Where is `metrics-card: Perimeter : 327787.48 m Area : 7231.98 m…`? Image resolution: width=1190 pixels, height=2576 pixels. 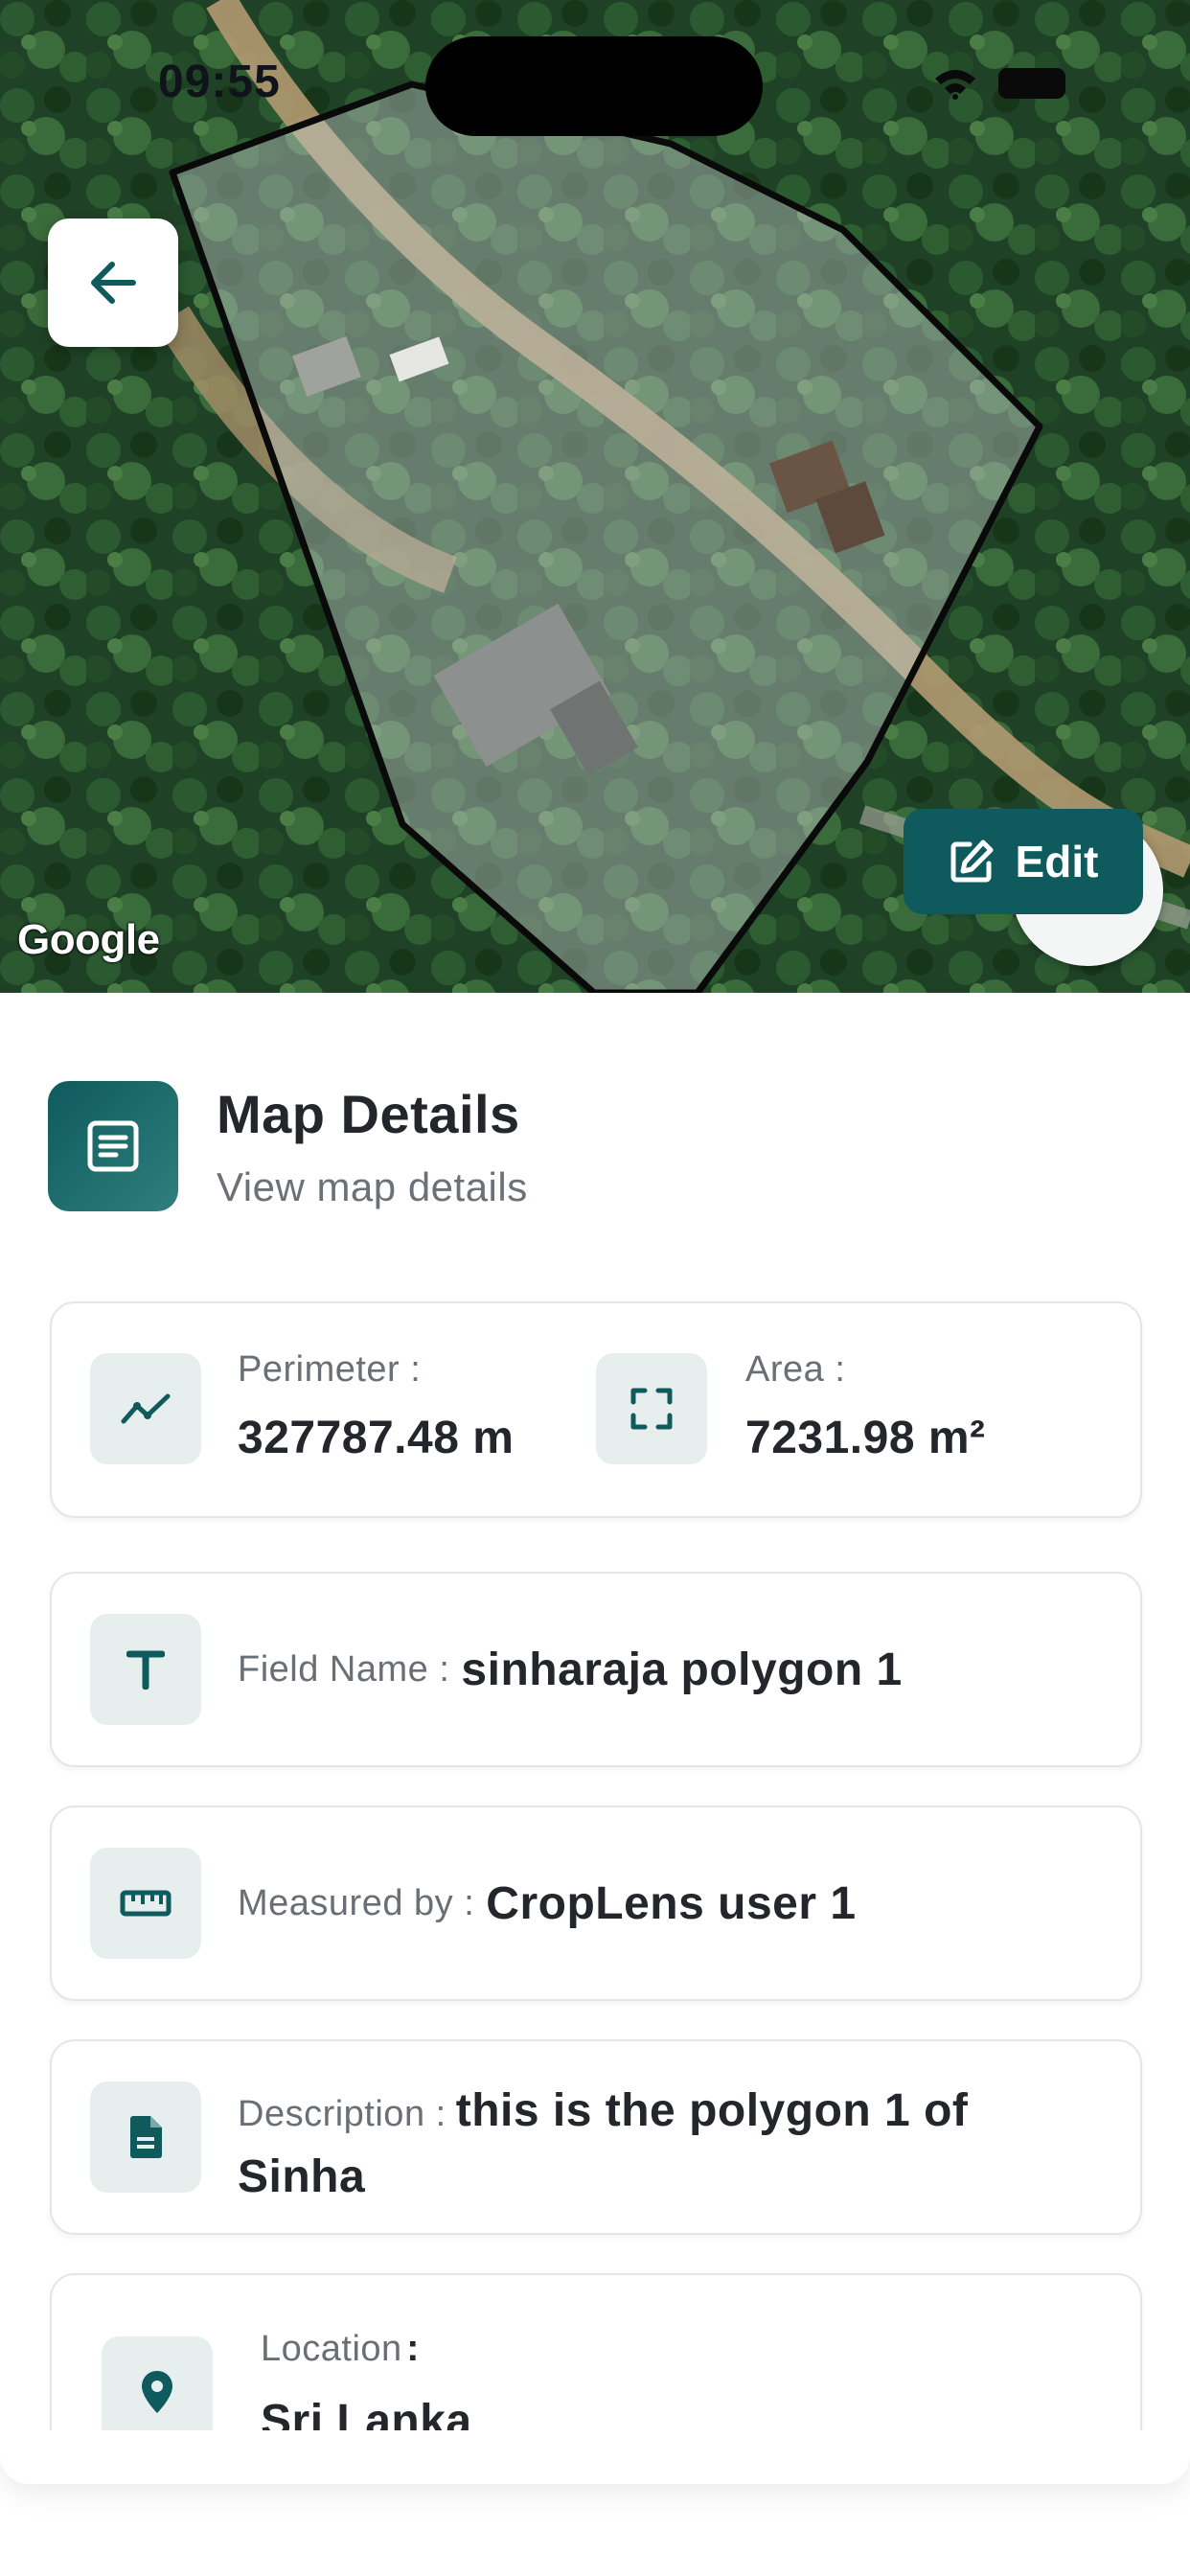
metrics-card: Perimeter : 327787.48 m Area : 7231.98 m… is located at coordinates (596, 1410).